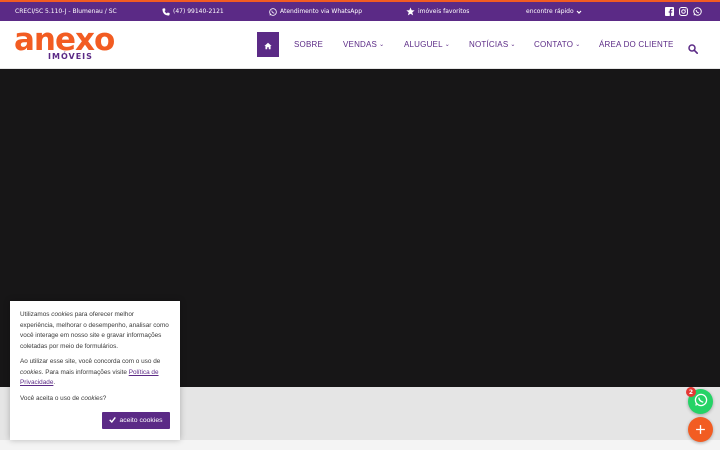 The image size is (720, 450). I want to click on nav-aluguel: ALUGUEL ⌄, so click(427, 44).